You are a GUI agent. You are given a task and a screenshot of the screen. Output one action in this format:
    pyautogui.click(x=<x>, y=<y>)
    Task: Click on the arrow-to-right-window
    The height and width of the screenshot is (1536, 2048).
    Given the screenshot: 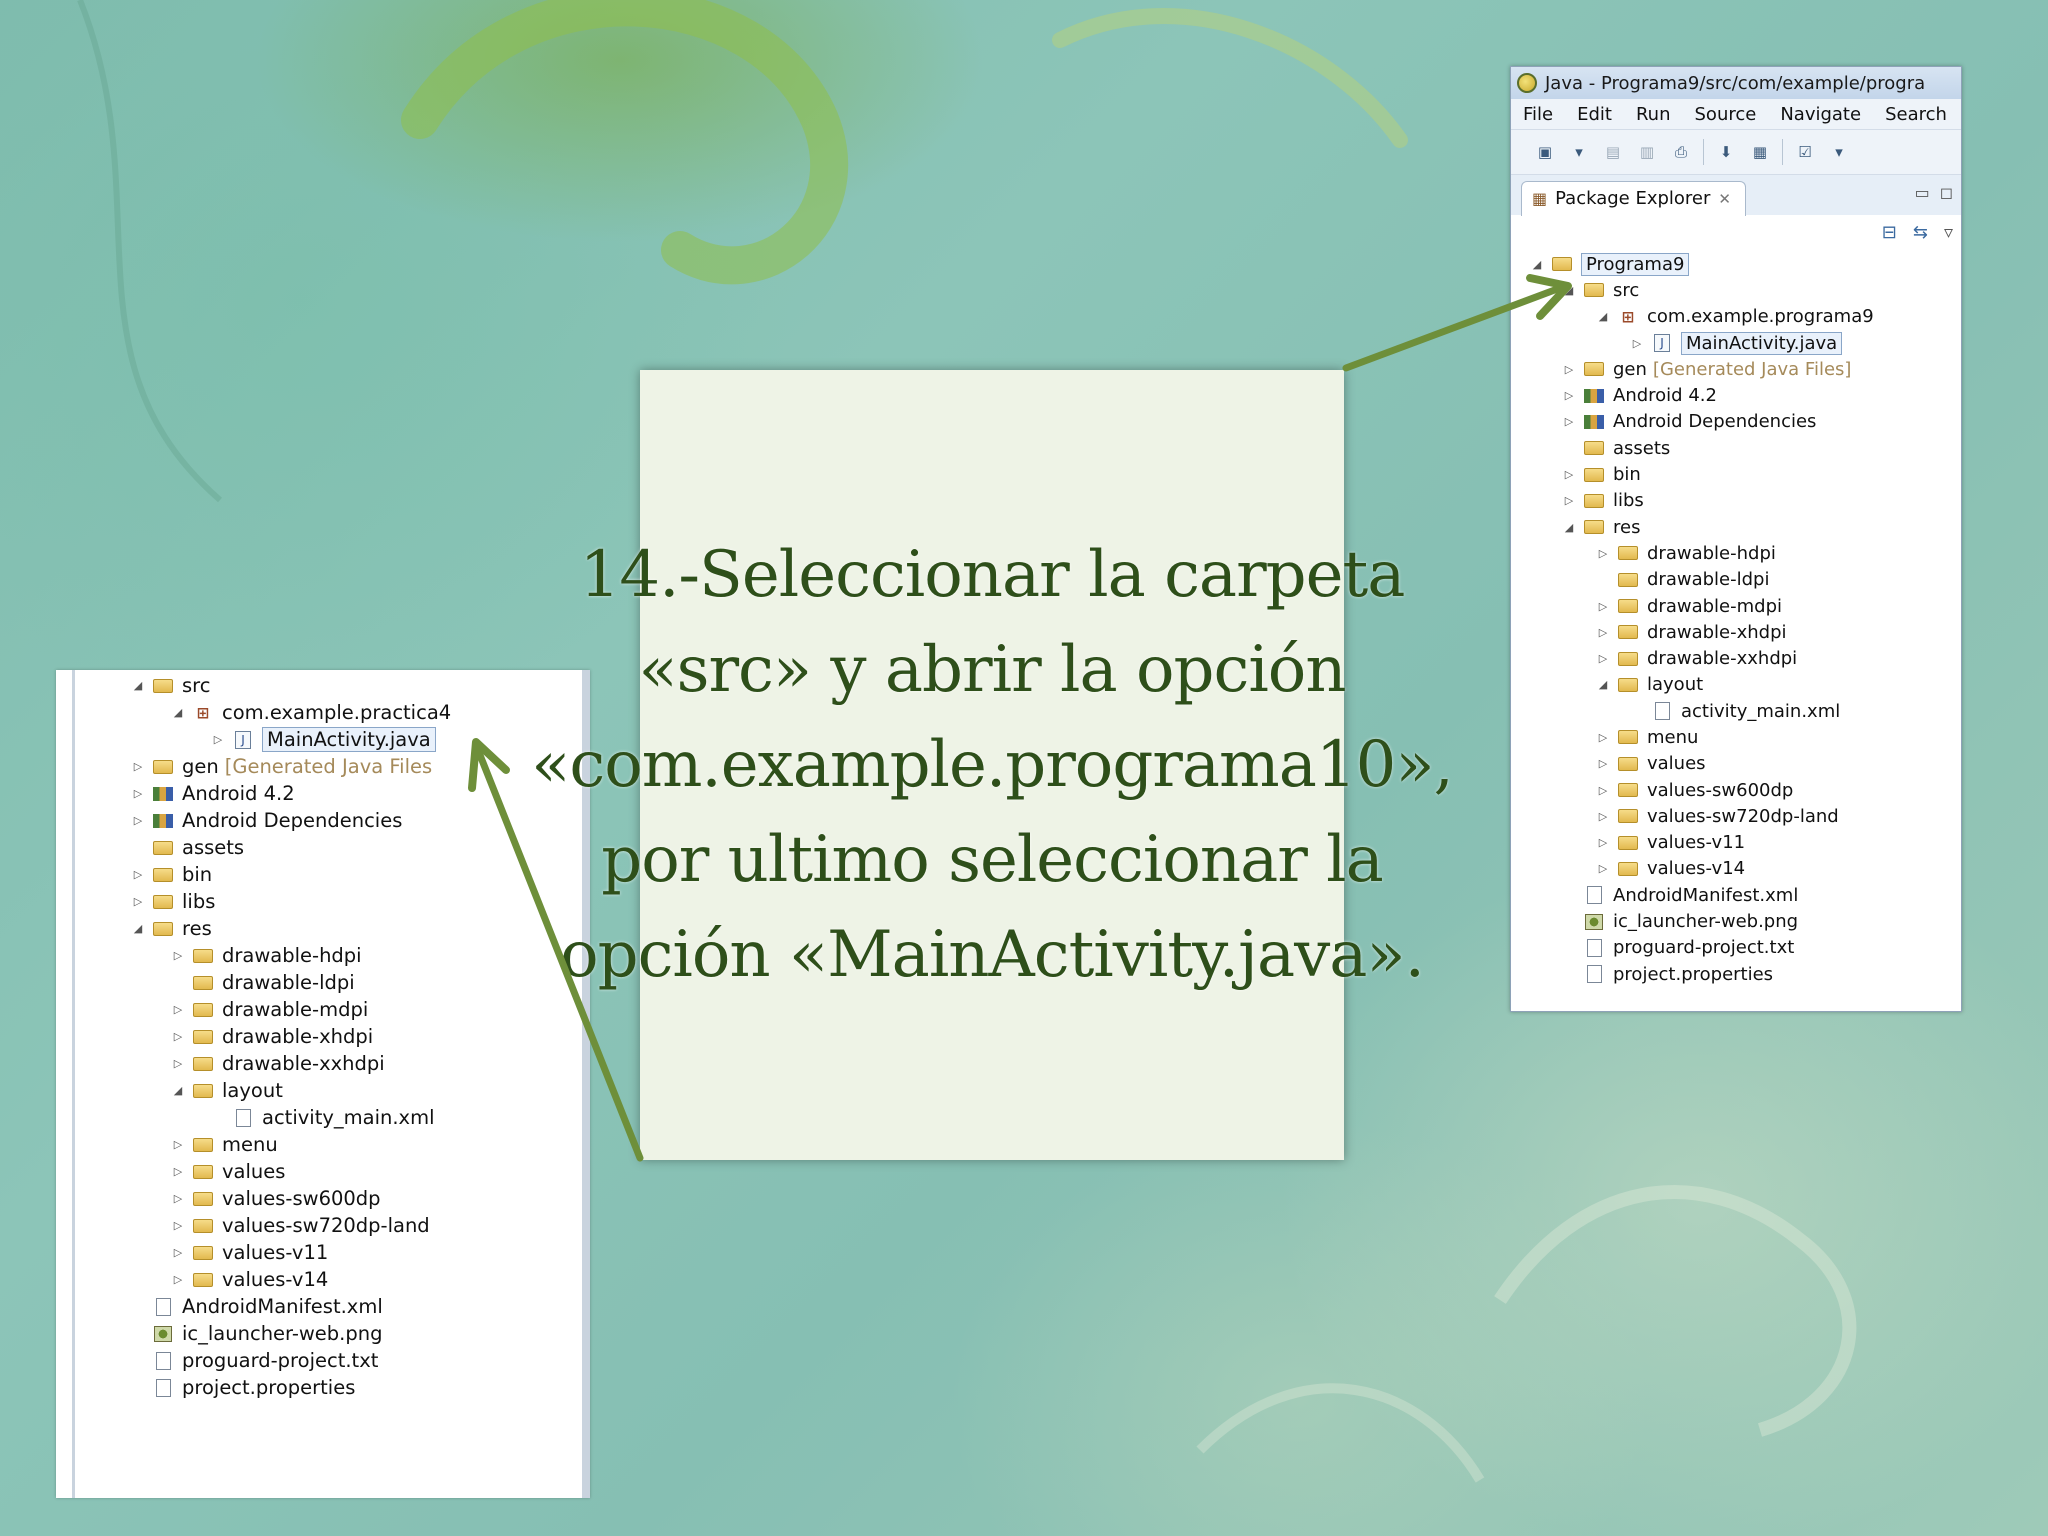 What is the action you would take?
    pyautogui.click(x=1457, y=323)
    